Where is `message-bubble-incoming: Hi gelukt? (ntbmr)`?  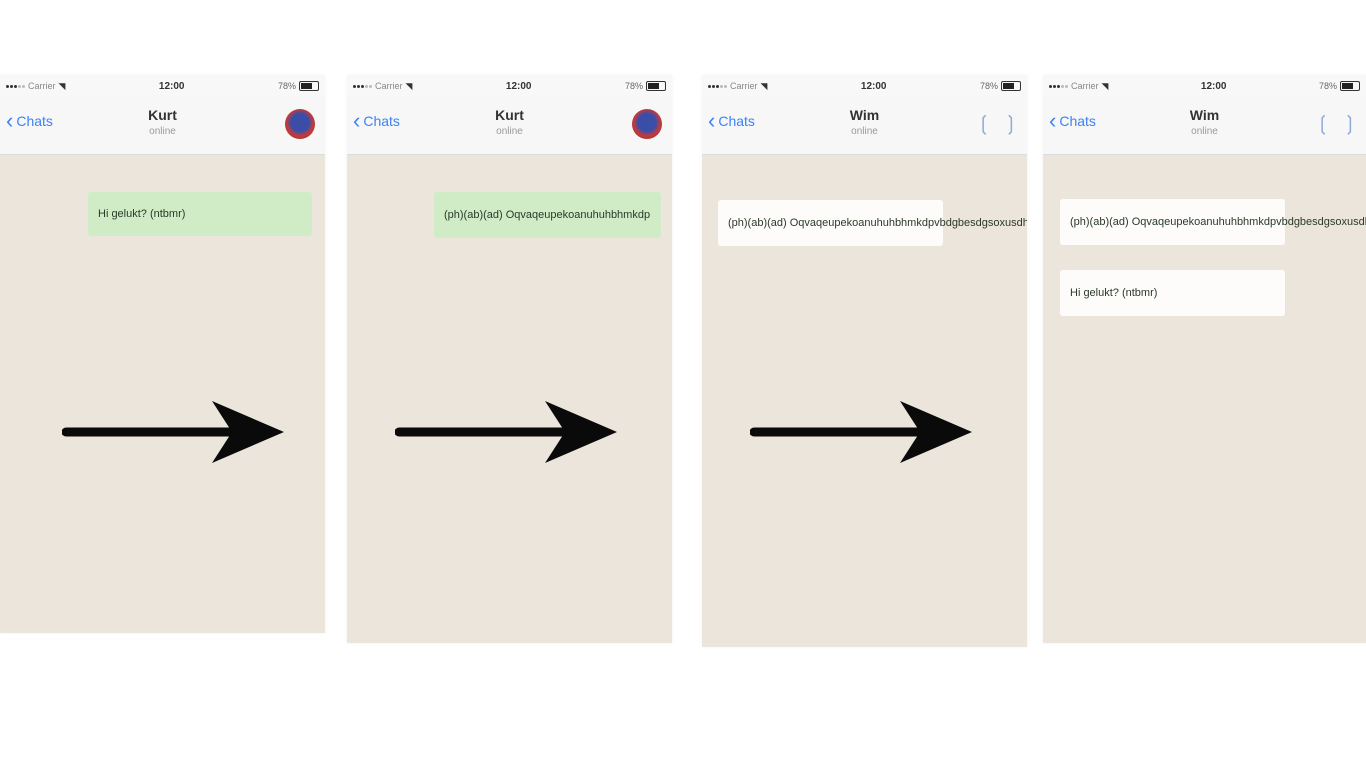
message-bubble-incoming: Hi gelukt? (ntbmr) is located at coordinates (1172, 293).